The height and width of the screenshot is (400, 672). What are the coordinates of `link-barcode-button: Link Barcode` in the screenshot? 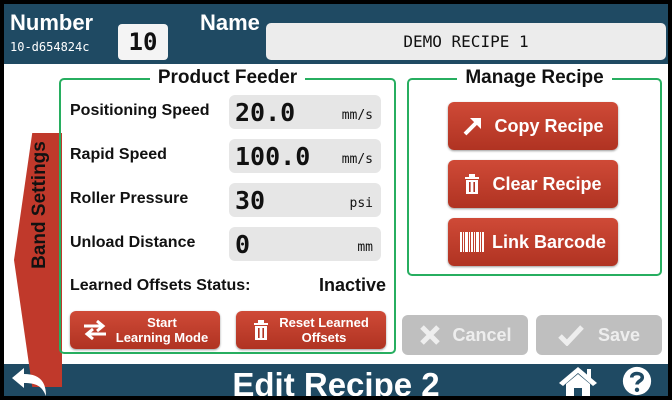 It's located at (533, 242).